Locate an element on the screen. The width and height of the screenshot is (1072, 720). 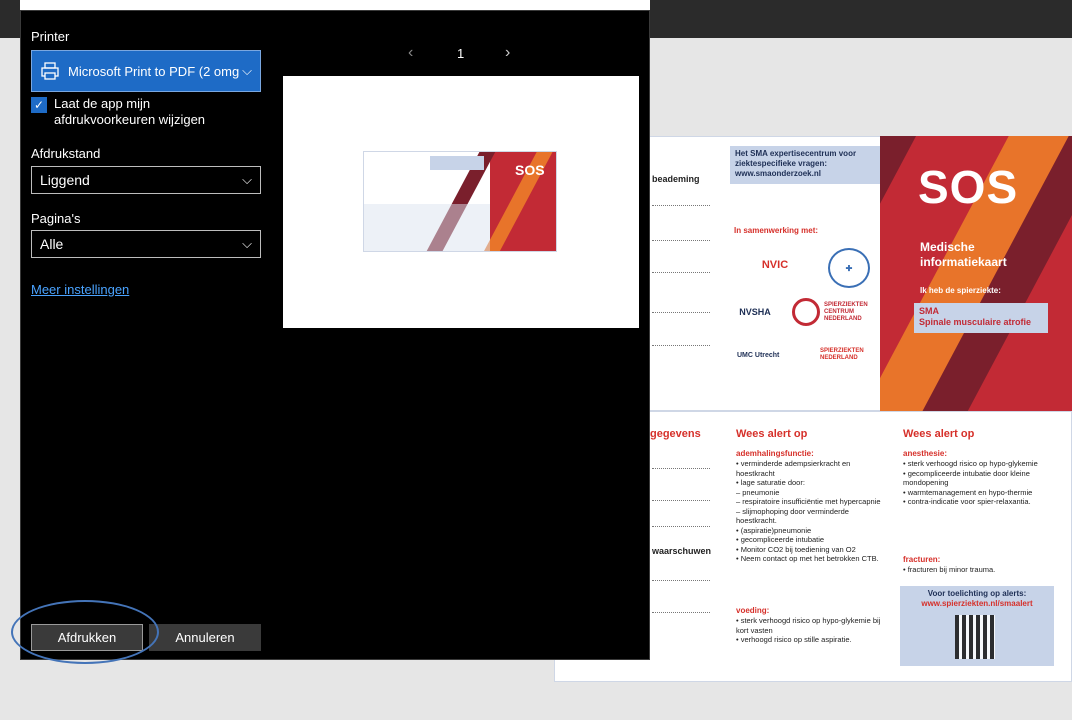
sma-full: Spinale musculaire atrofie is located at coordinates (975, 322).